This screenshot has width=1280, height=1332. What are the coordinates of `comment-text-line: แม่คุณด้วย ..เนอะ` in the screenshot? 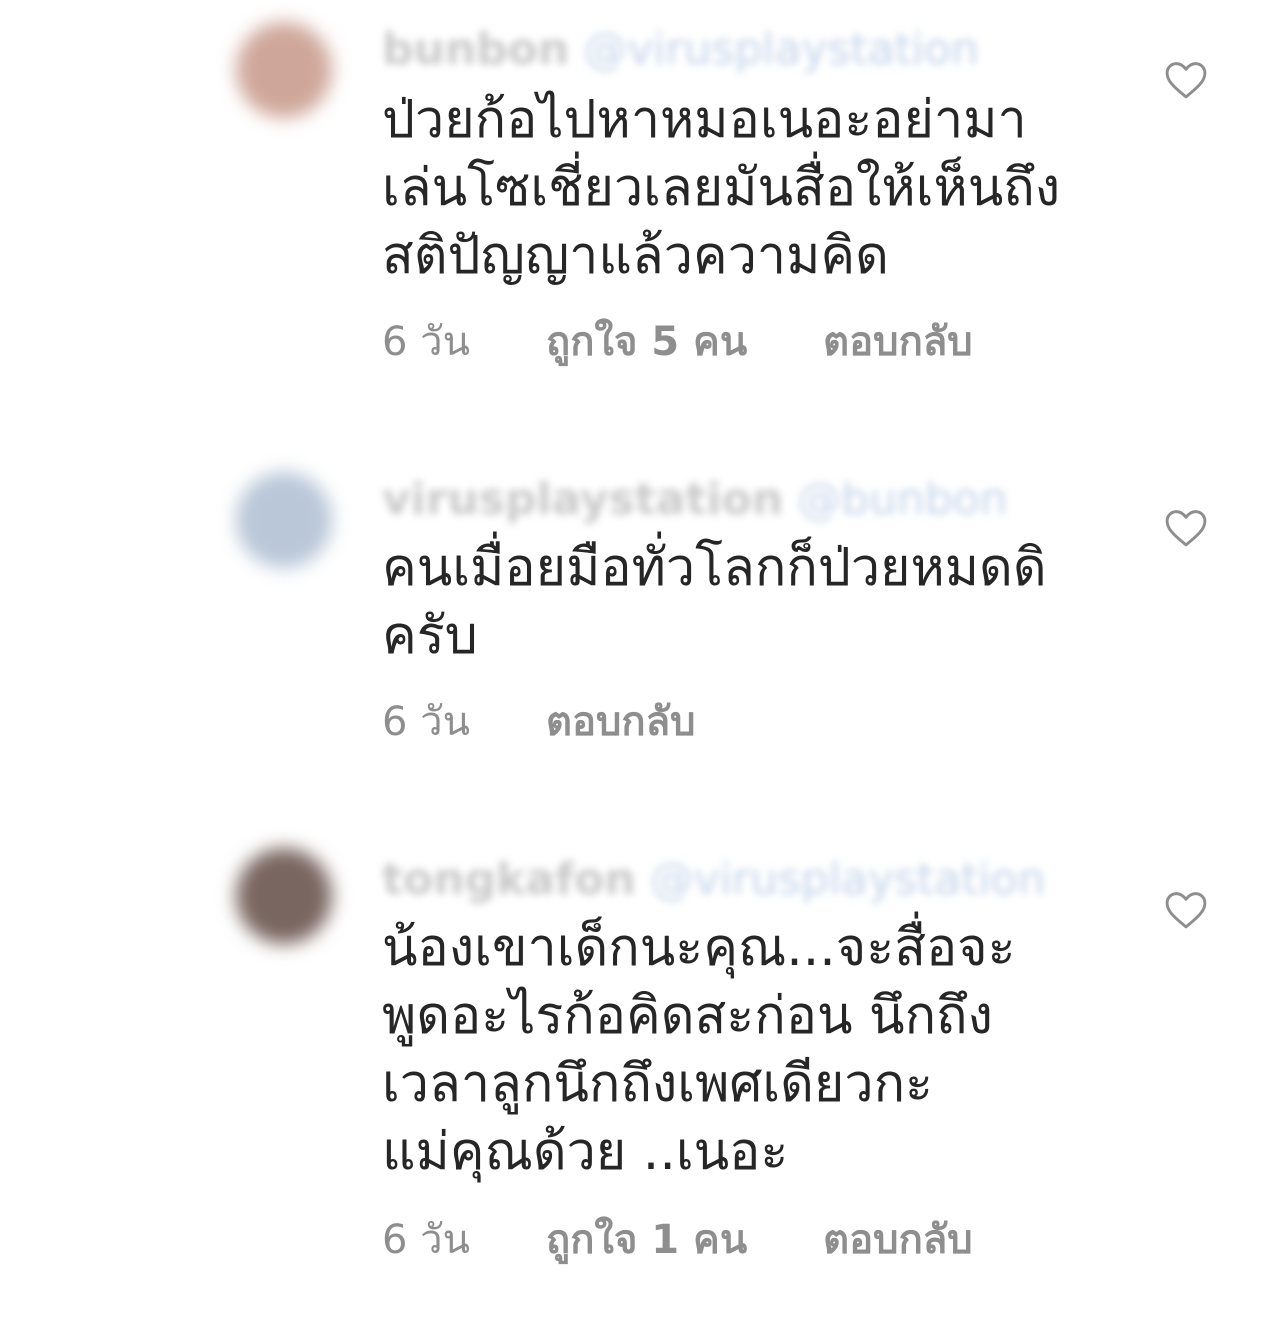 It's located at (585, 1152).